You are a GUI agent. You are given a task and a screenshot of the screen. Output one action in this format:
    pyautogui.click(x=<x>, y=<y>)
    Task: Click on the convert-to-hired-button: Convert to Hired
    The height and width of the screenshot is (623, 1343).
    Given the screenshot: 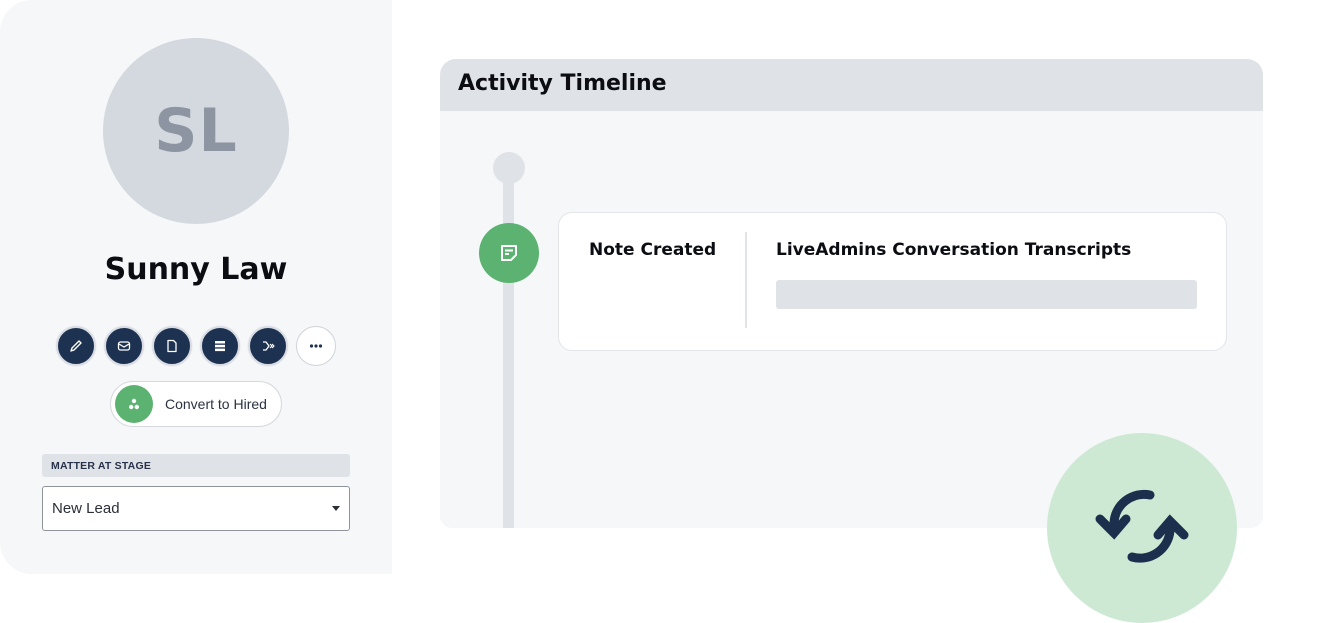 What is the action you would take?
    pyautogui.click(x=196, y=404)
    